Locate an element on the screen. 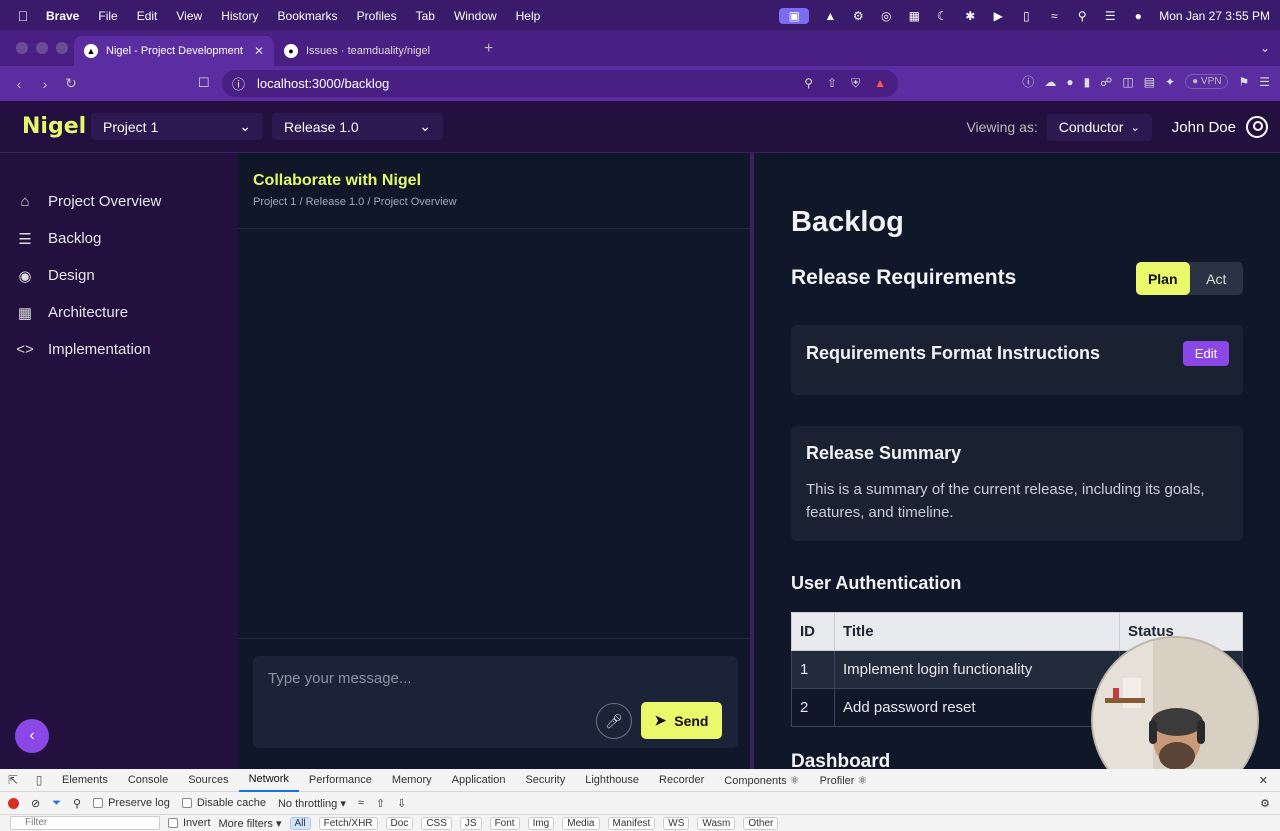 This screenshot has height=831, width=1280. clear-icon: ⊘ is located at coordinates (35, 803).